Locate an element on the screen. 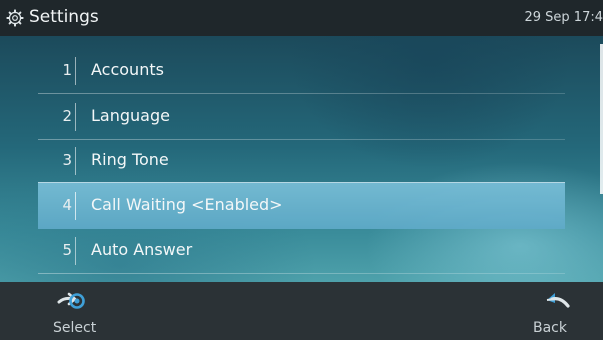  menu-item-label: Language is located at coordinates (130, 115).